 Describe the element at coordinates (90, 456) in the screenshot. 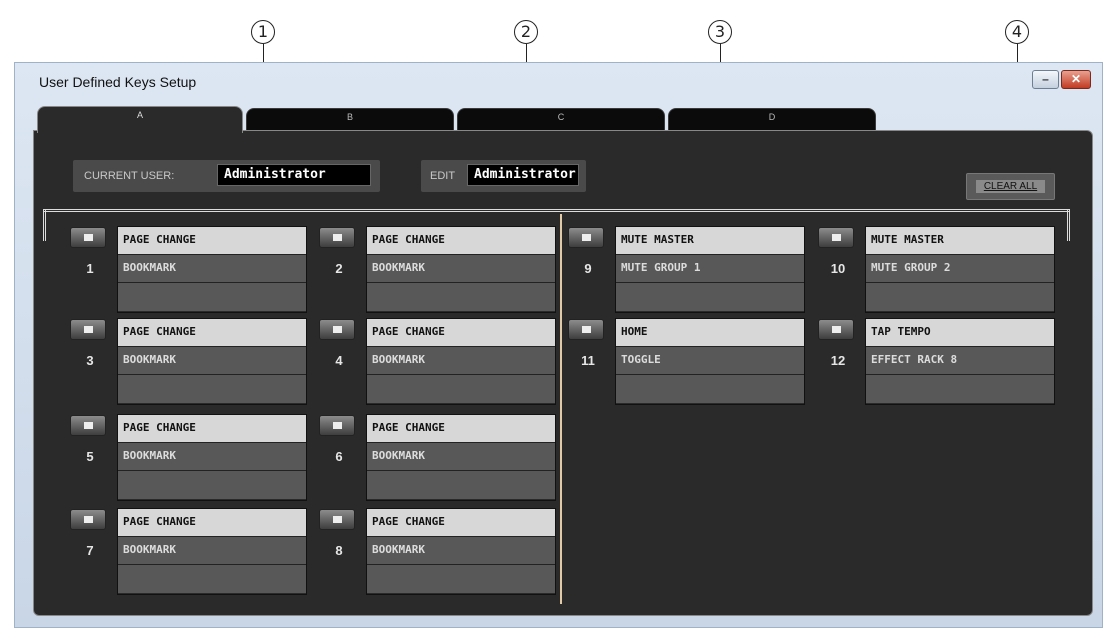

I see `key-number: 5` at that location.